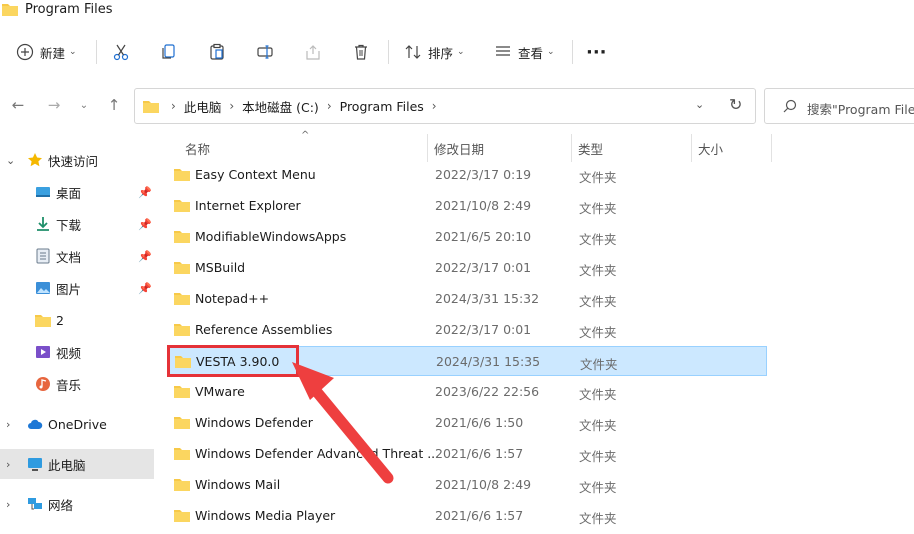  I want to click on column-header-modified: 修改日期, so click(459, 148).